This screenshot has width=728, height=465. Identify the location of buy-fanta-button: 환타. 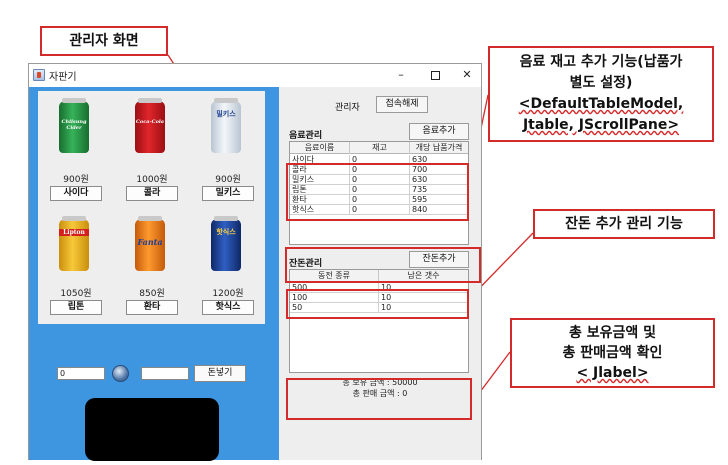
(152, 307).